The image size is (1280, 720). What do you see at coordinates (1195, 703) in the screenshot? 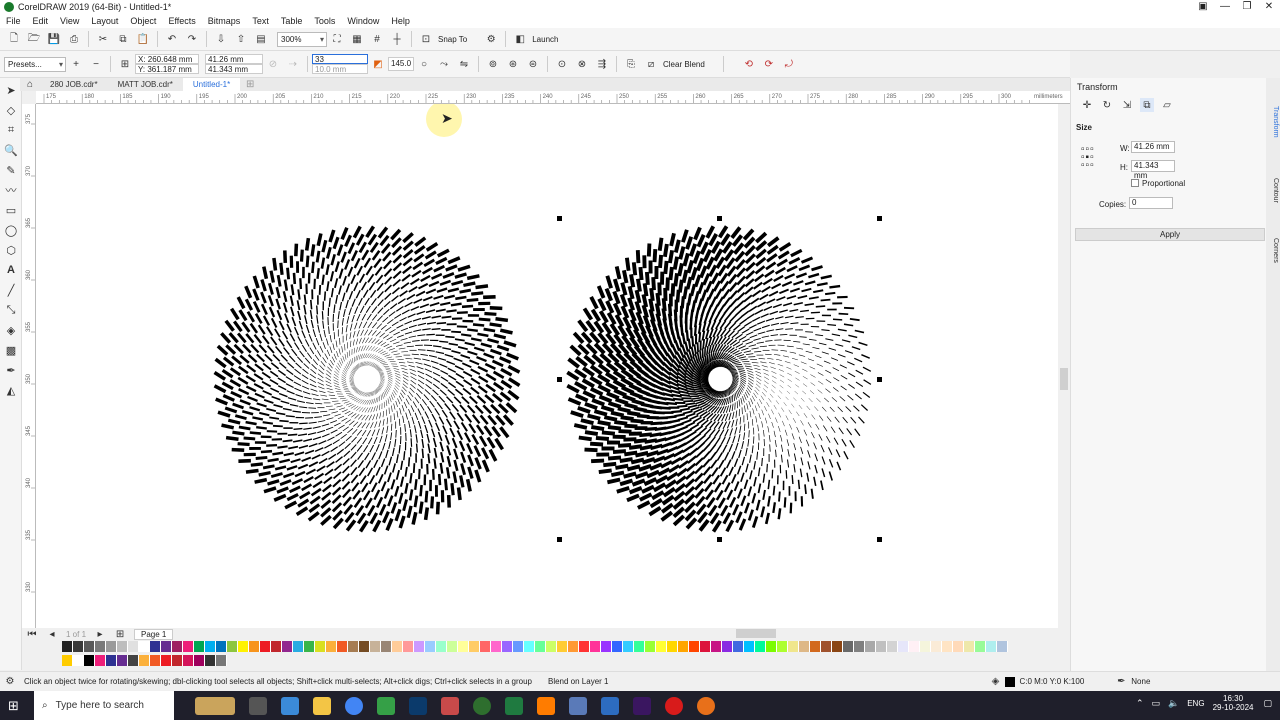
I see `language-indicator: ENG` at bounding box center [1195, 703].